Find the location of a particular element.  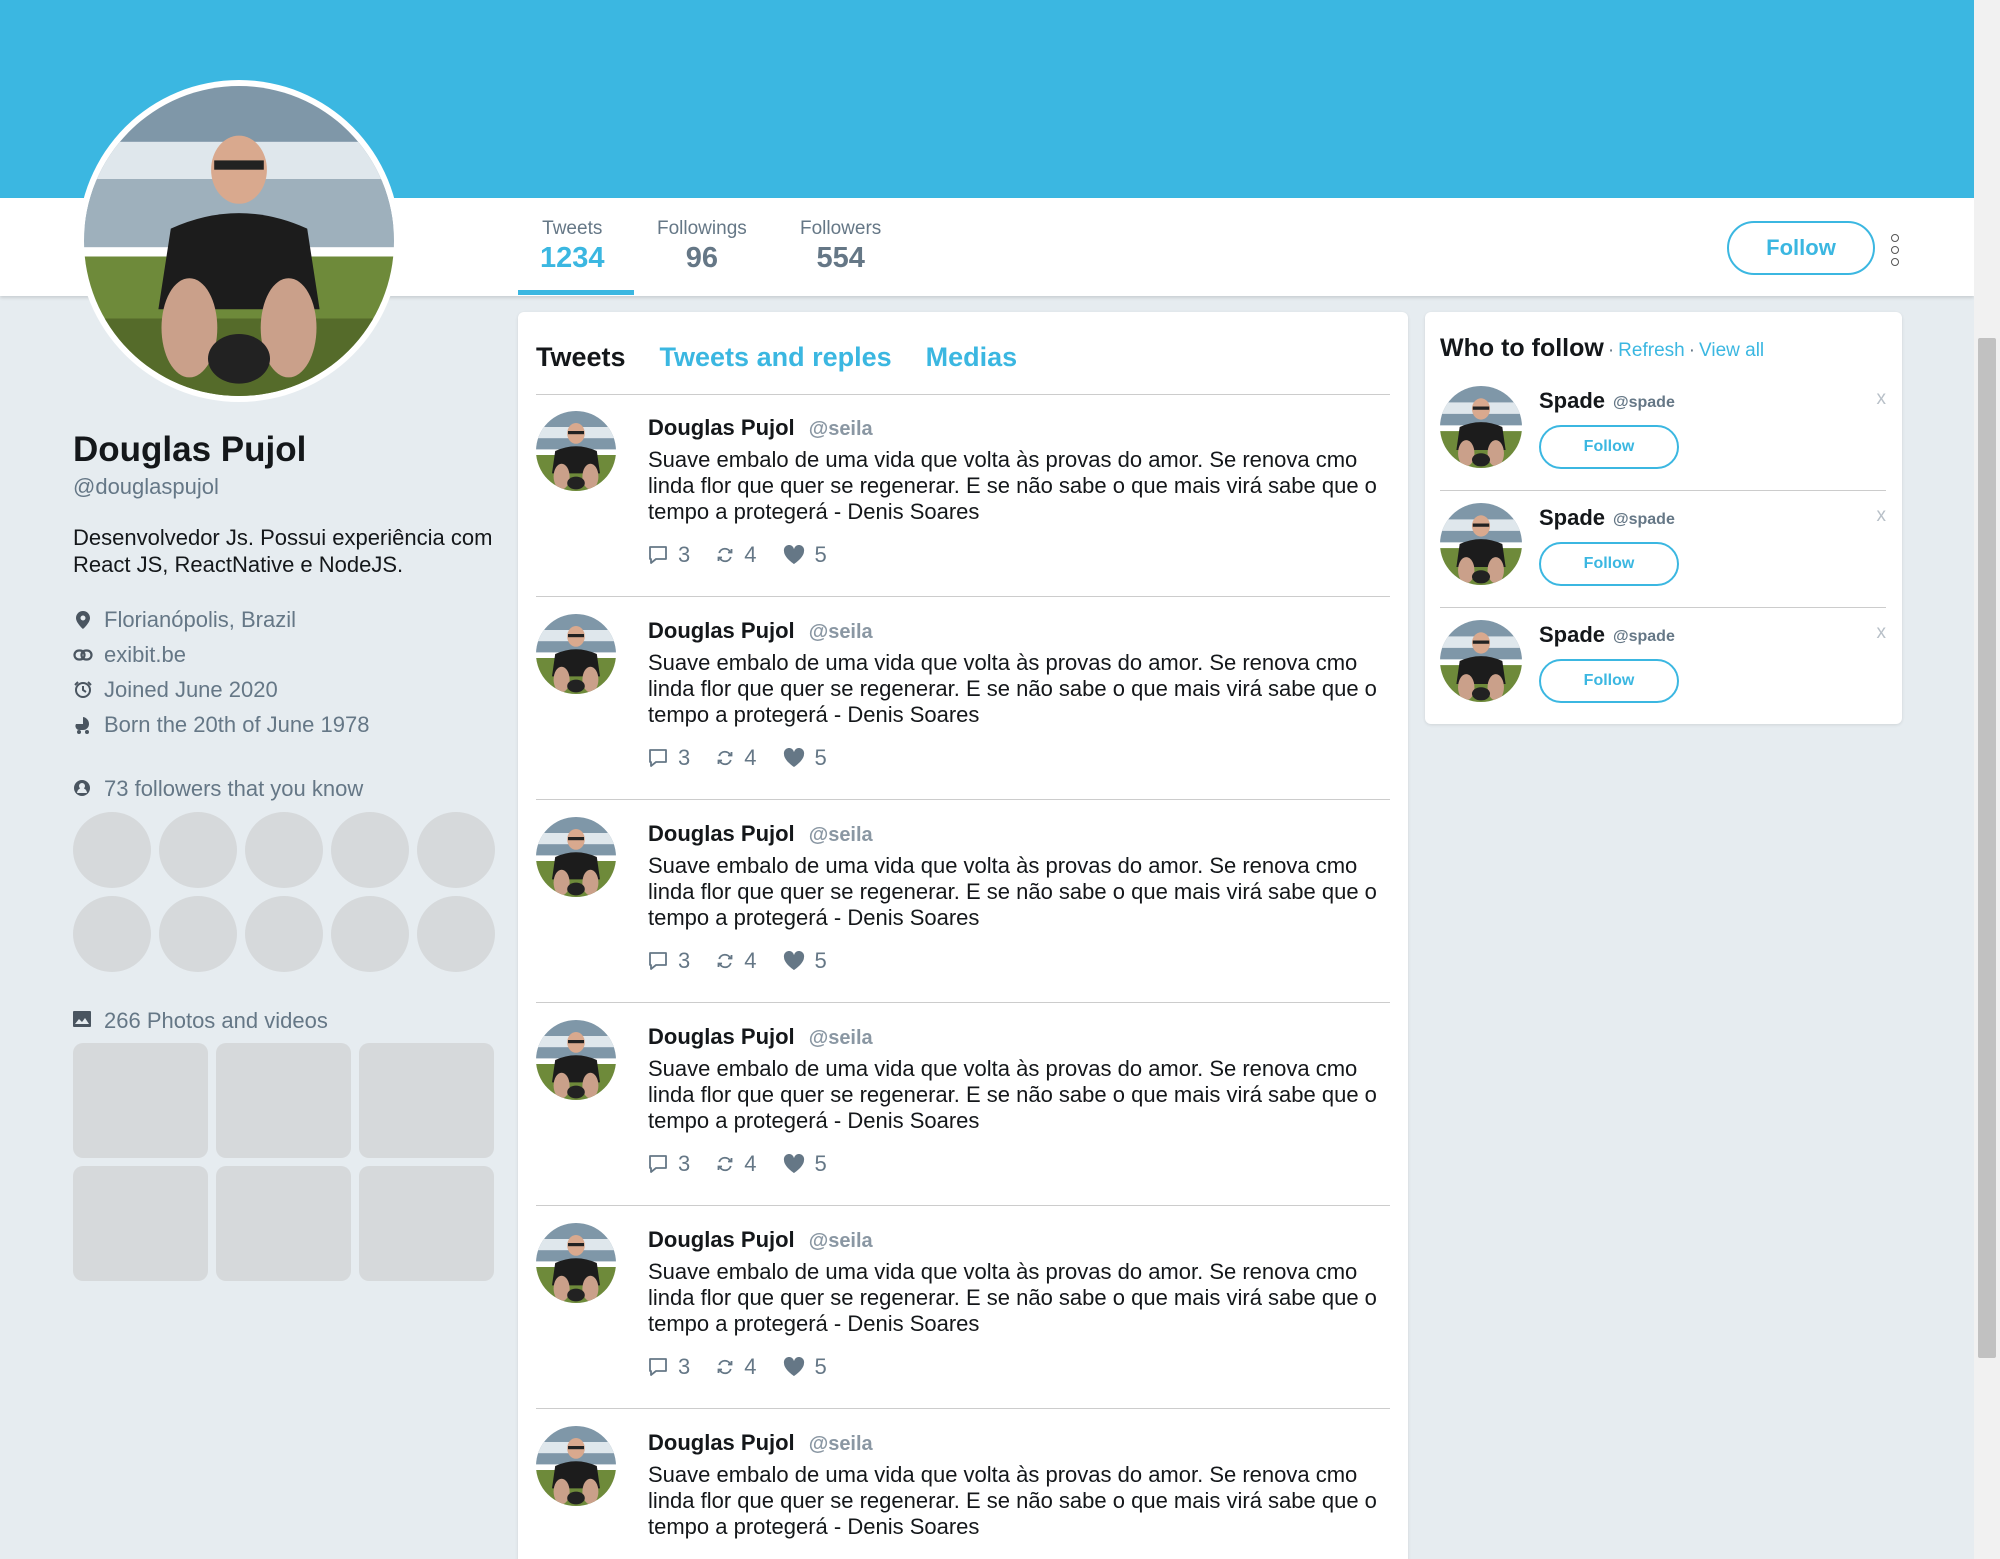

tweet-actions: 3 4 5 is located at coordinates (750, 1367).